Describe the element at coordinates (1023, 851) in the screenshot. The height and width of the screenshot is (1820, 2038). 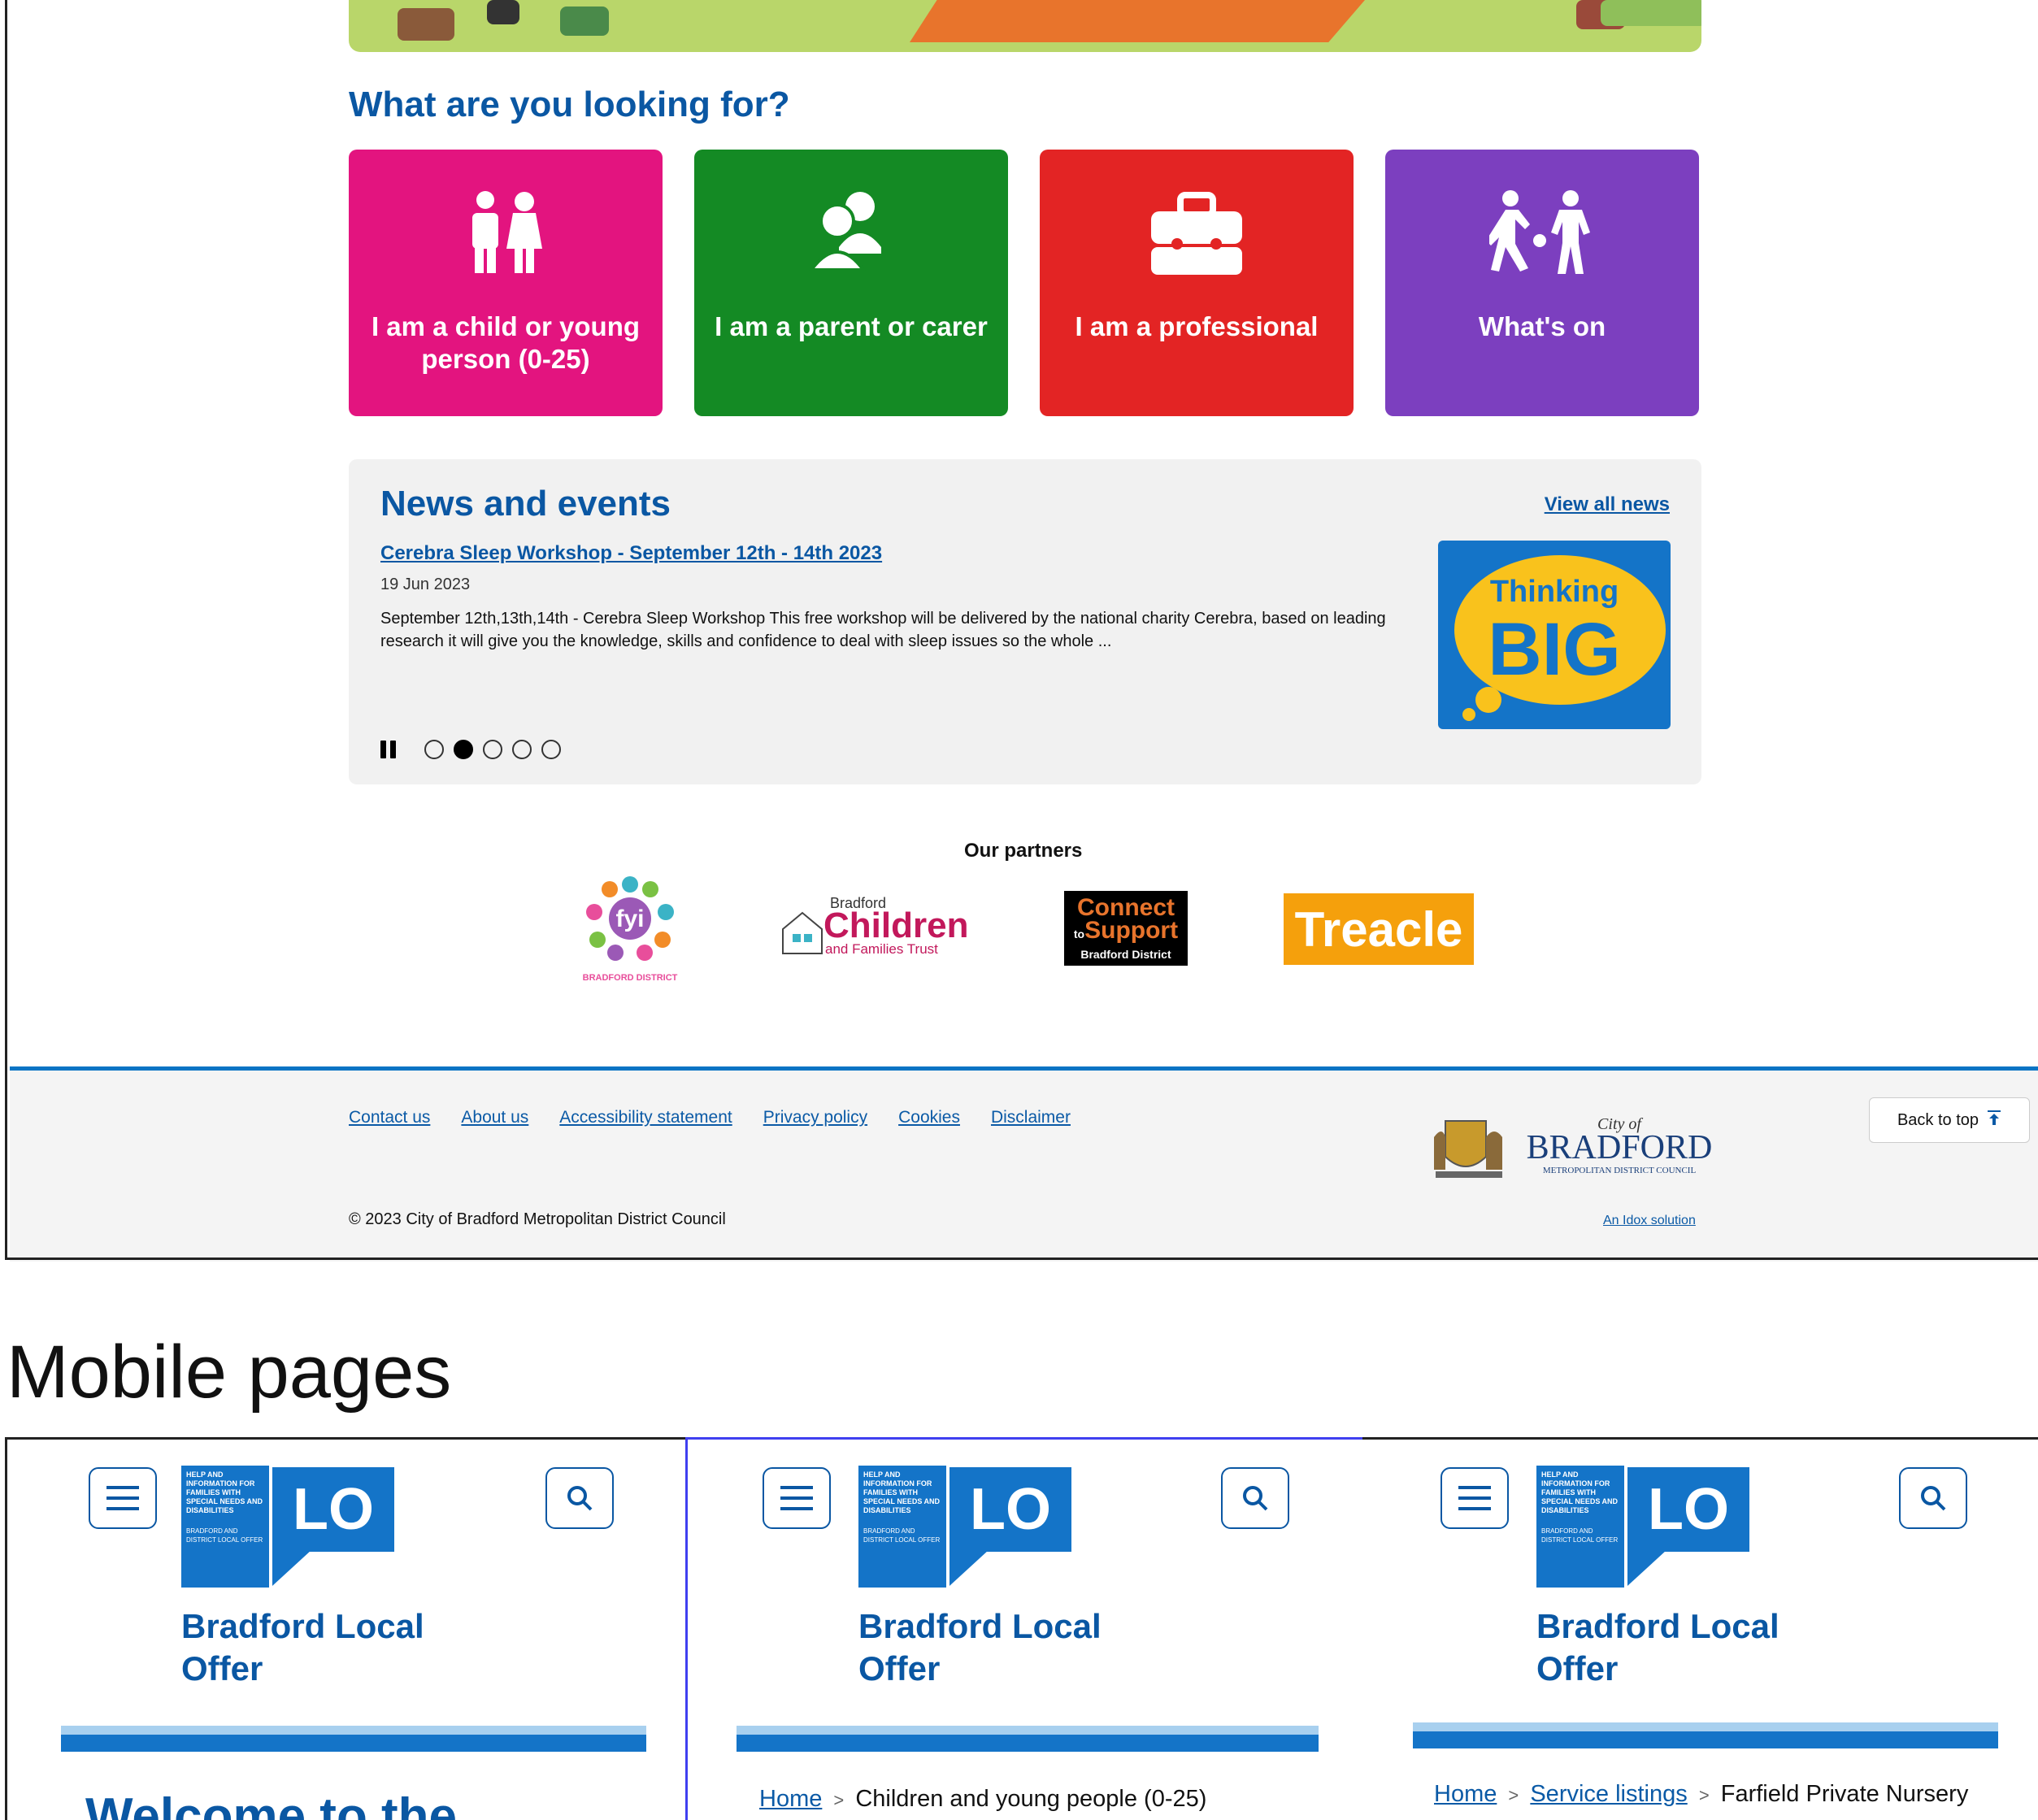
I see `partners-heading: Our partners` at that location.